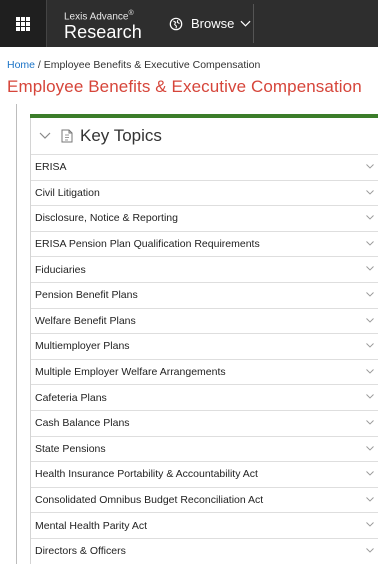 This screenshot has height=564, width=378. Describe the element at coordinates (51, 167) in the screenshot. I see `topic-label: ERISA` at that location.